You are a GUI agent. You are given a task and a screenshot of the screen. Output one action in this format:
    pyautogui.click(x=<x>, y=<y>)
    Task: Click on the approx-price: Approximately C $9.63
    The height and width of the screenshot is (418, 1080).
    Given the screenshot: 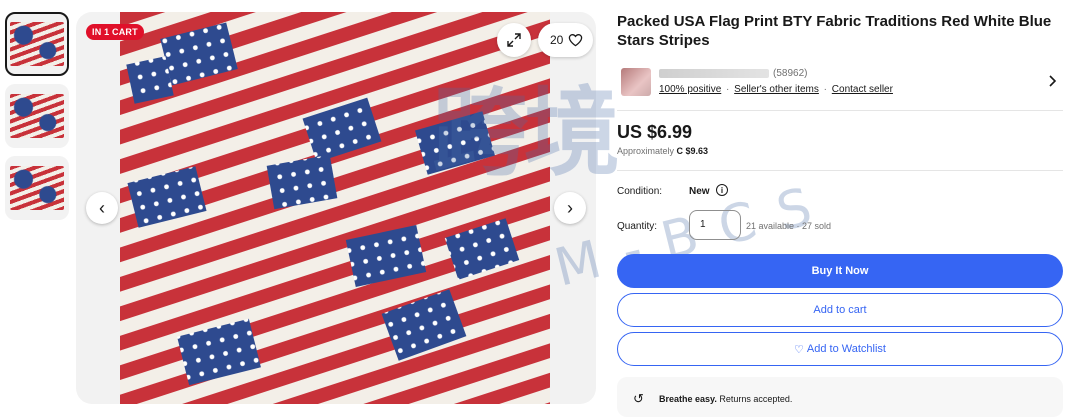 What is the action you would take?
    pyautogui.click(x=662, y=151)
    